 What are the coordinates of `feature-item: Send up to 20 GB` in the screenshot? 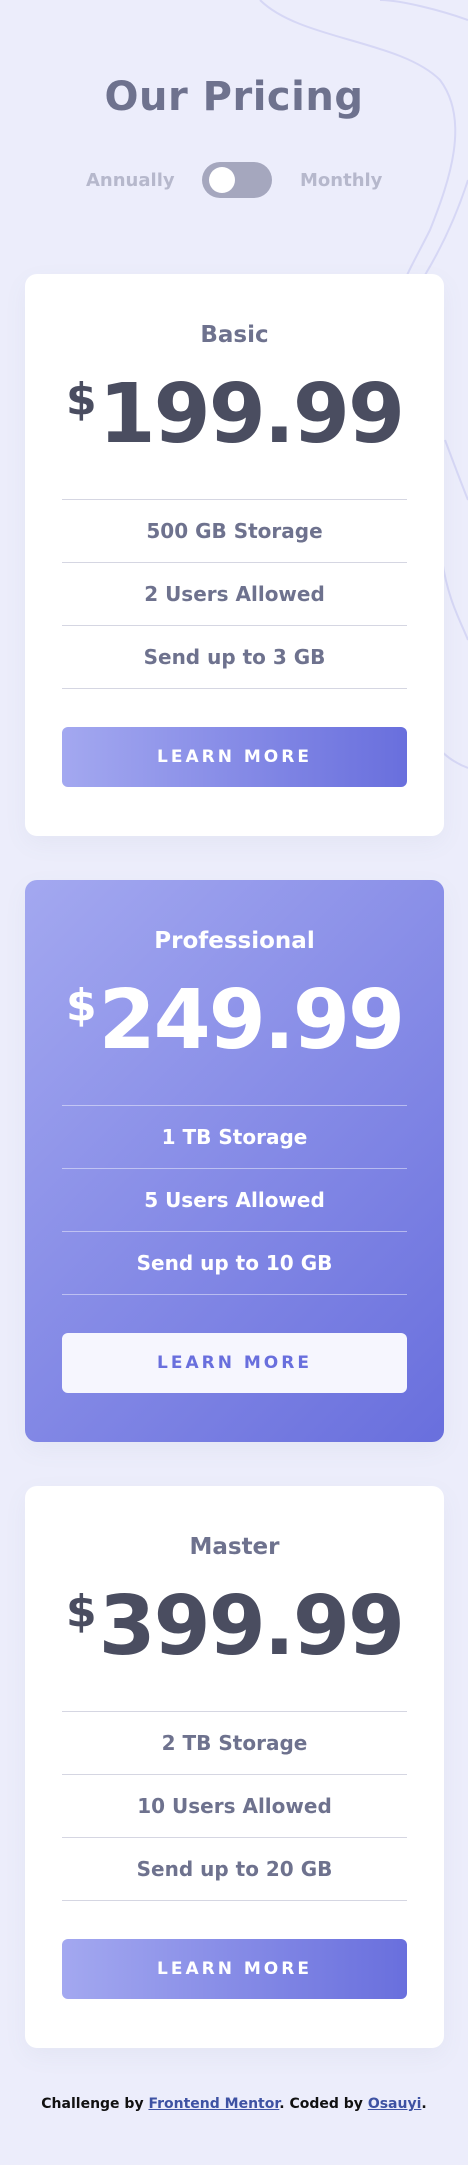 It's located at (234, 1869).